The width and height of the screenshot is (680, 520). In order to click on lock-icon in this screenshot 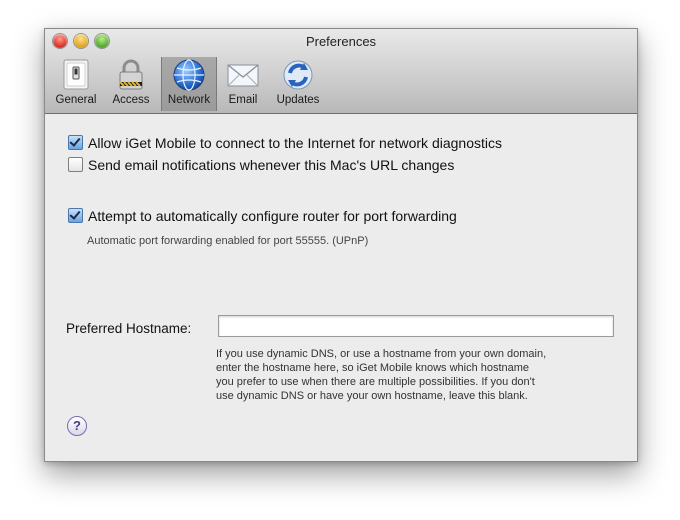, I will do `click(131, 74)`.